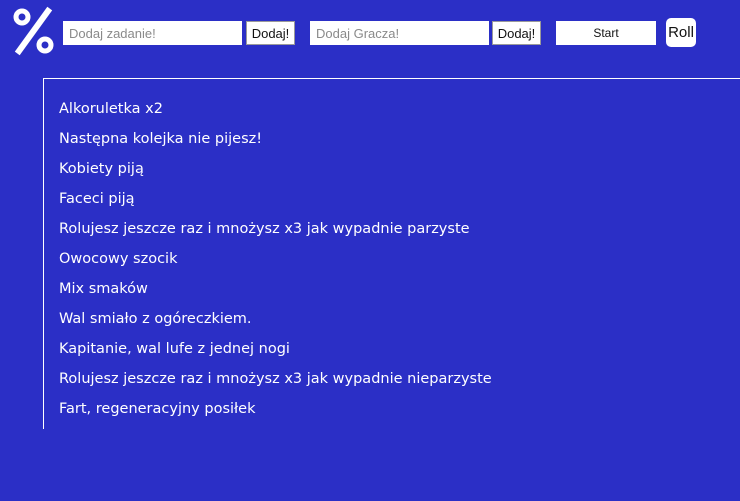 The height and width of the screenshot is (501, 740). What do you see at coordinates (111, 109) in the screenshot?
I see `task-item: Alkoruletka x2` at bounding box center [111, 109].